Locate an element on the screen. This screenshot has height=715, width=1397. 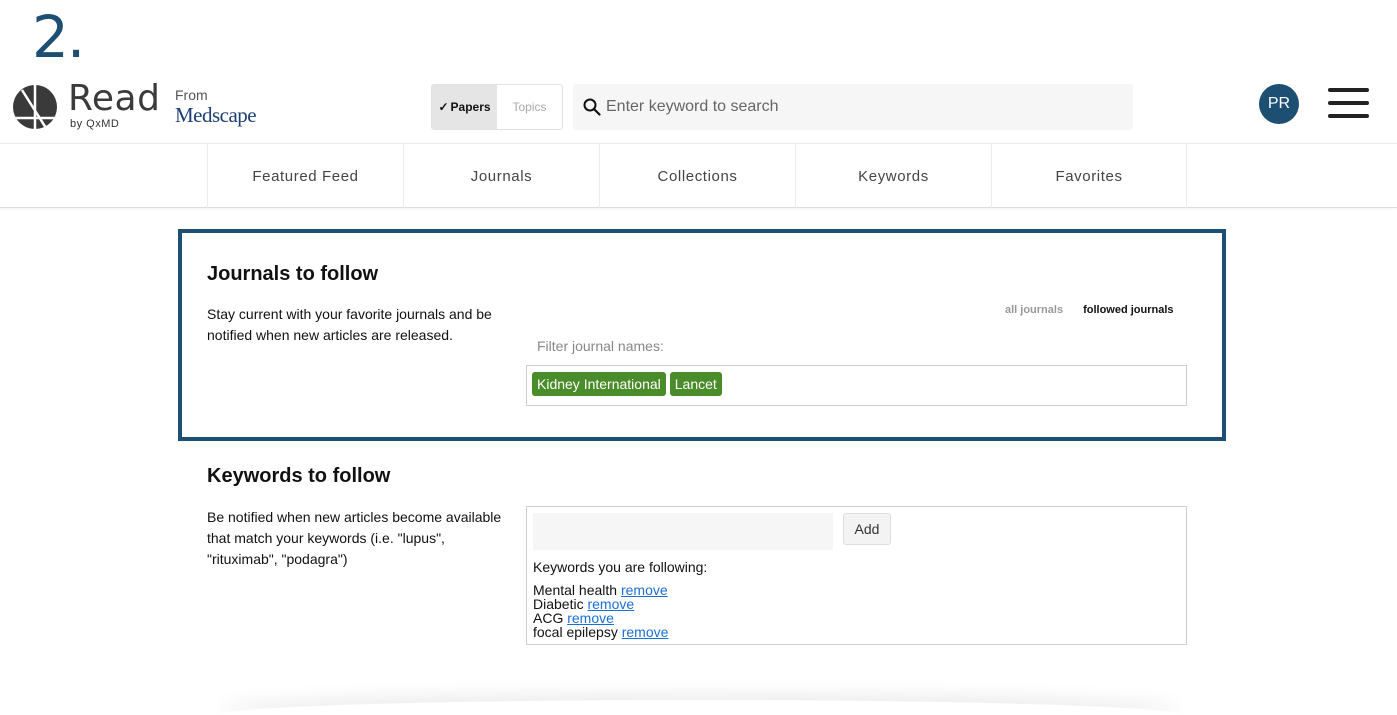
search-mode-toggle: ✓ Papers Topics is located at coordinates (497, 107).